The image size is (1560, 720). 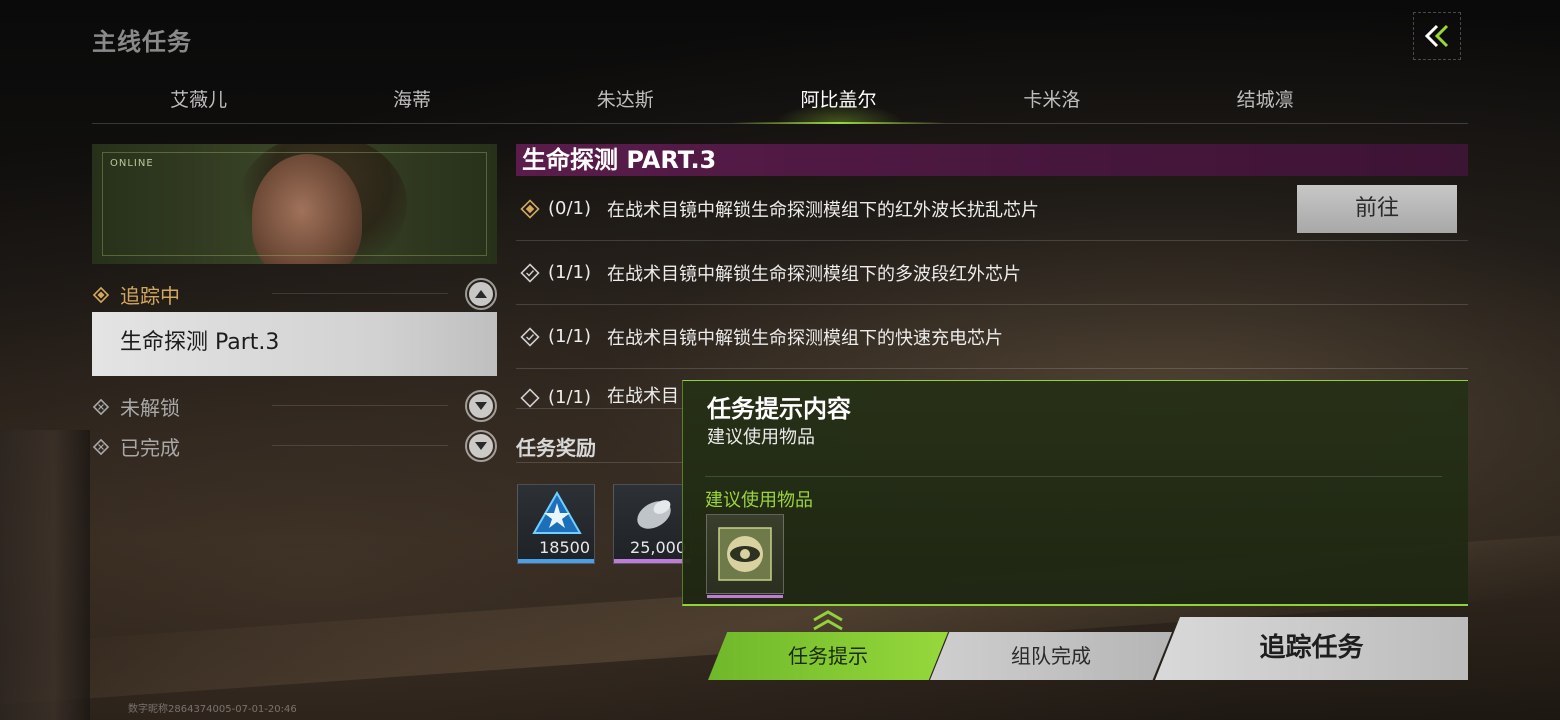 What do you see at coordinates (761, 437) in the screenshot?
I see `hint-subtitle: 建议使用物品` at bounding box center [761, 437].